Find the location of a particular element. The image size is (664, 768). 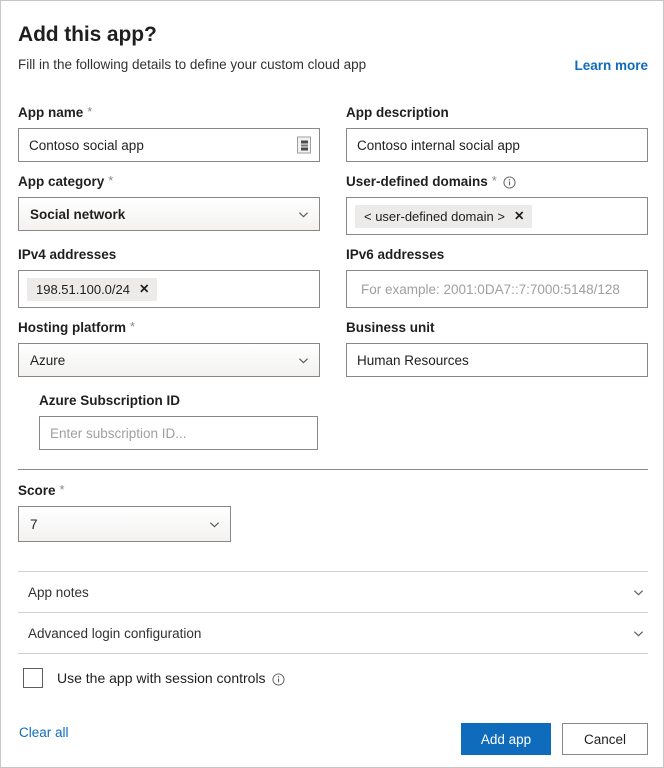

user-defined-domains-input: < user-defined domain > ✕ is located at coordinates (497, 216).